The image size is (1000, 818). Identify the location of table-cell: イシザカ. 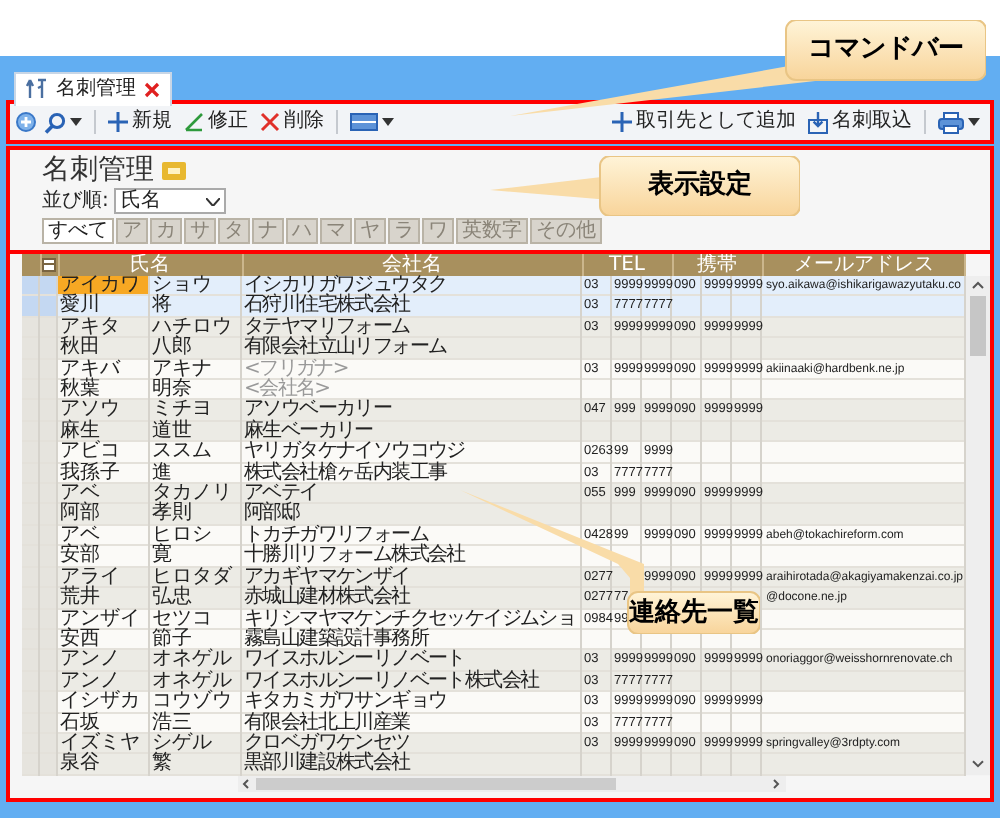
(100, 701).